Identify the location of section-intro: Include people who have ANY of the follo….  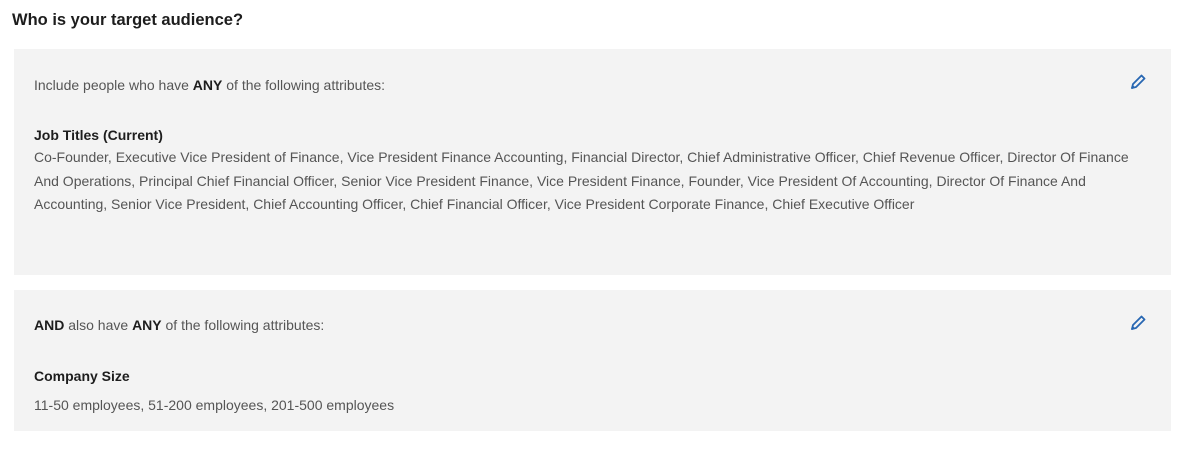
(209, 85).